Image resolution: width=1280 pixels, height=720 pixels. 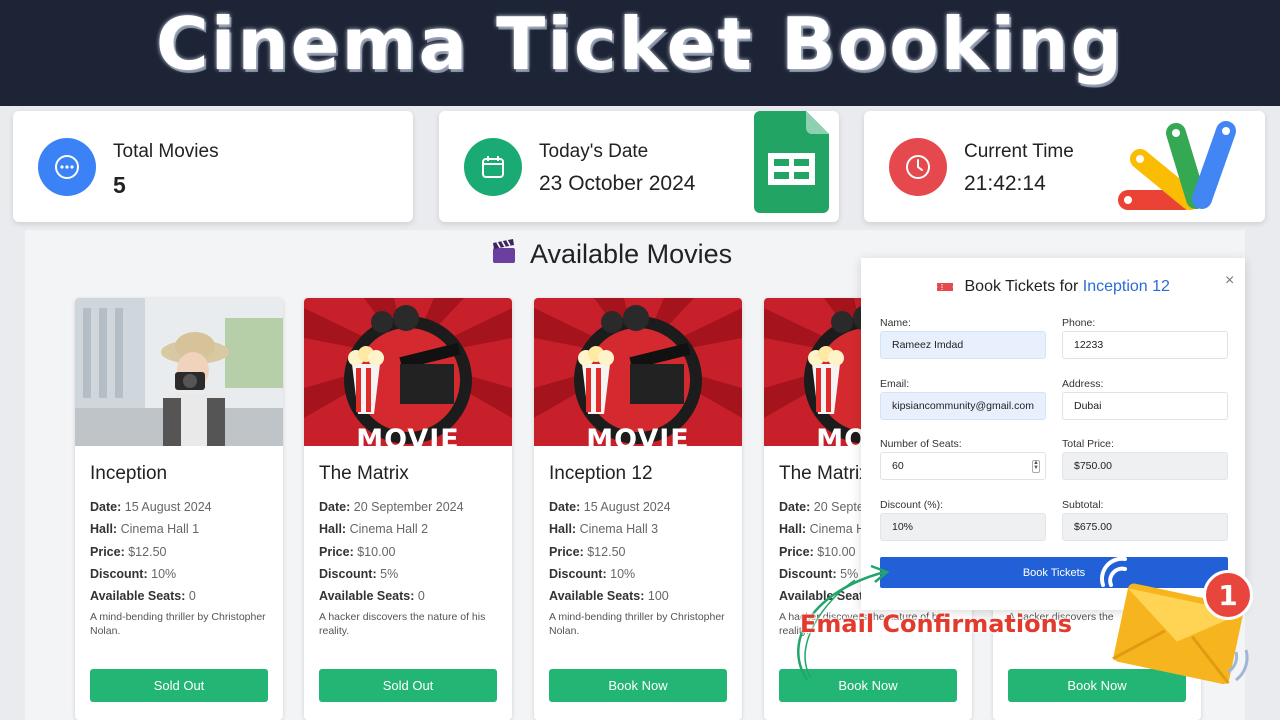 I want to click on total-price-field: $750.00, so click(x=1145, y=466).